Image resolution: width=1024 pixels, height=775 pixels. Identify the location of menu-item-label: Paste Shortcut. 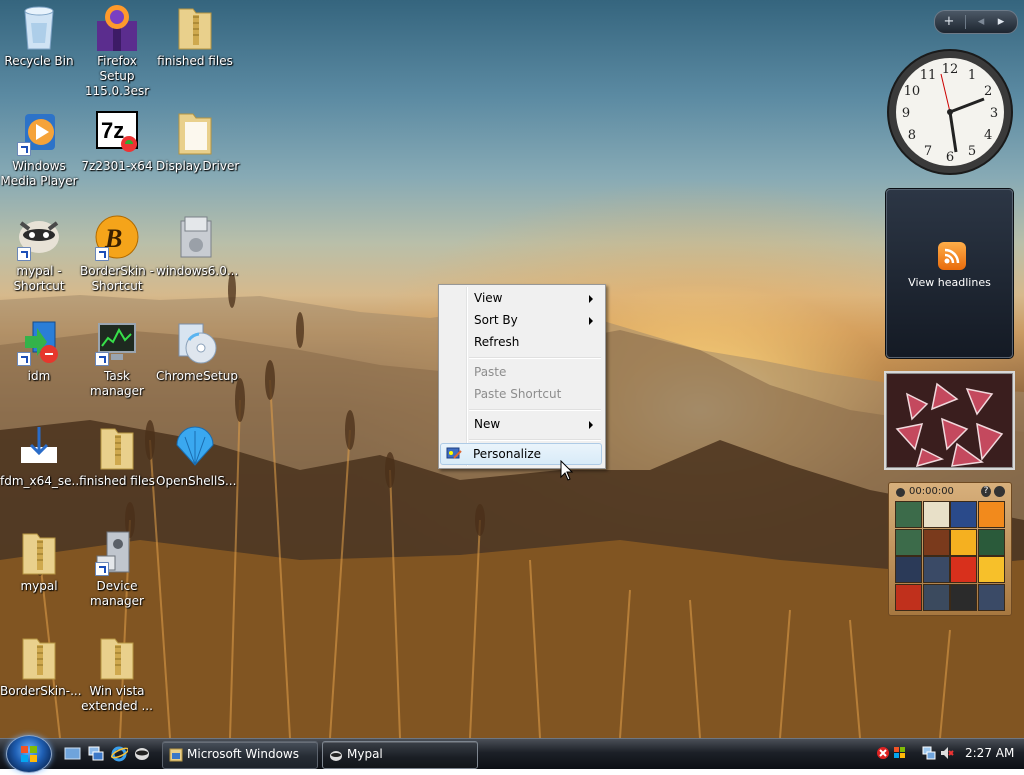
(518, 394).